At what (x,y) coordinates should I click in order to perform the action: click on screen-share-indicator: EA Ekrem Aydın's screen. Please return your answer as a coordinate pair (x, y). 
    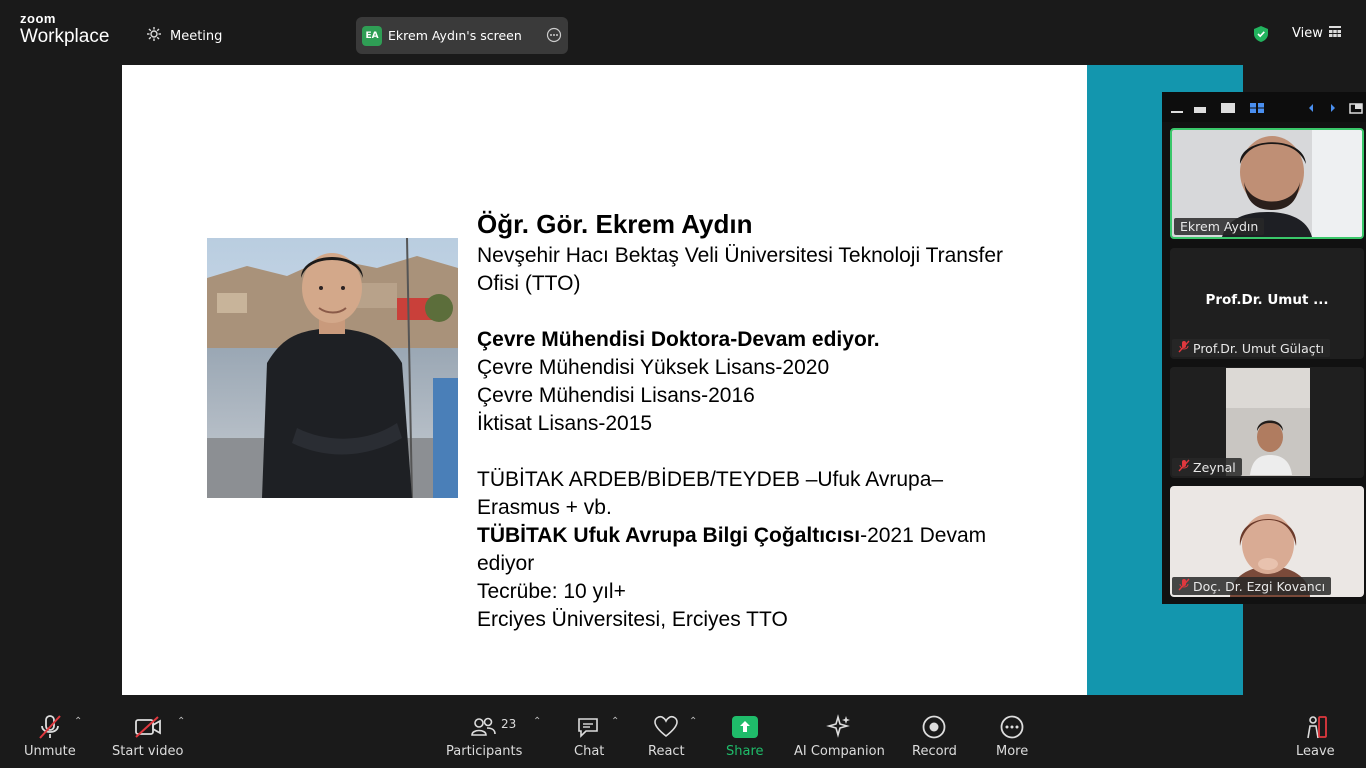
    Looking at the image, I should click on (462, 35).